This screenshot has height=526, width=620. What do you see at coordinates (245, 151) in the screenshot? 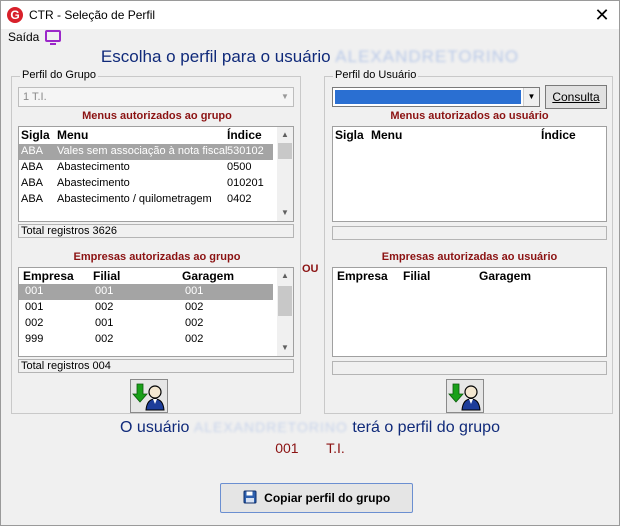
I see `cell-indice: 530102` at bounding box center [245, 151].